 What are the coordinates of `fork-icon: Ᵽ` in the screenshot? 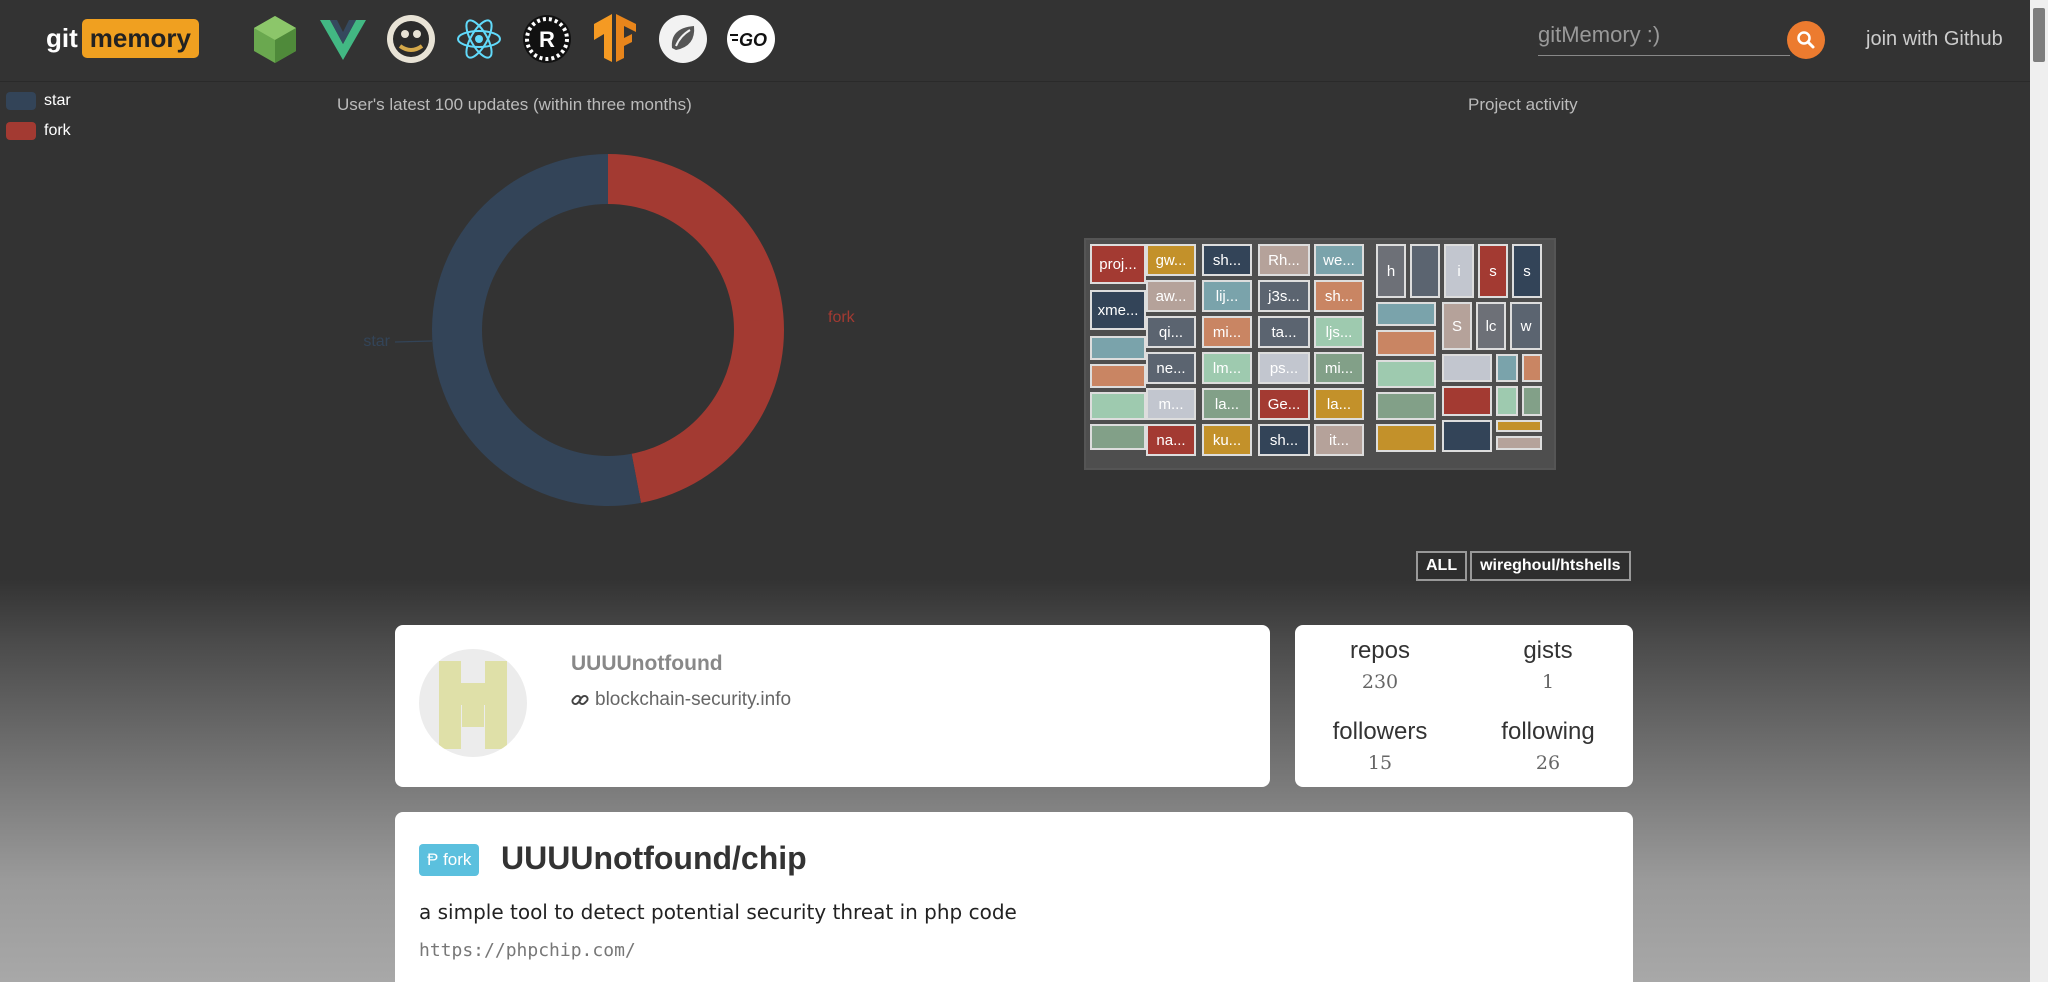 It's located at (435, 859).